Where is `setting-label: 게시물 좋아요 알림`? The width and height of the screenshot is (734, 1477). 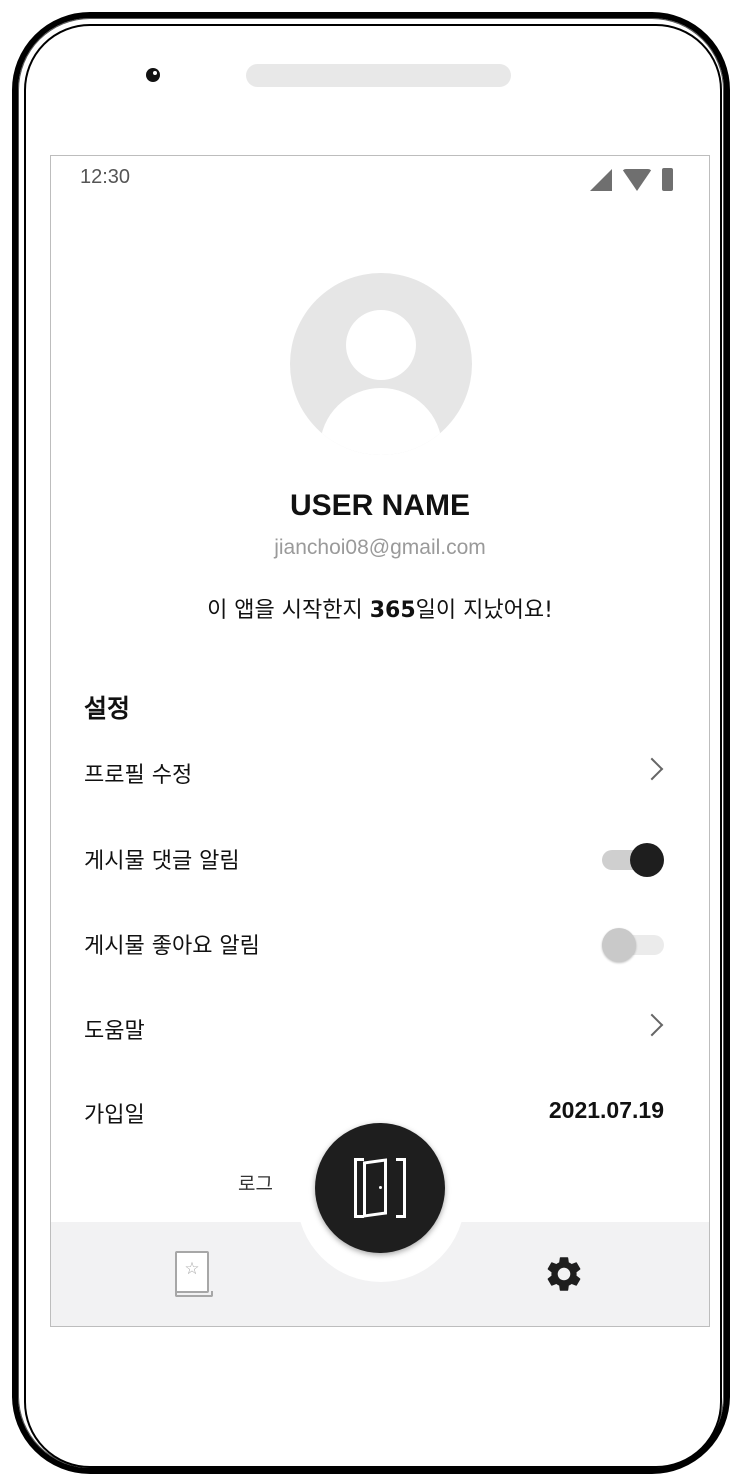 setting-label: 게시물 좋아요 알림 is located at coordinates (172, 946).